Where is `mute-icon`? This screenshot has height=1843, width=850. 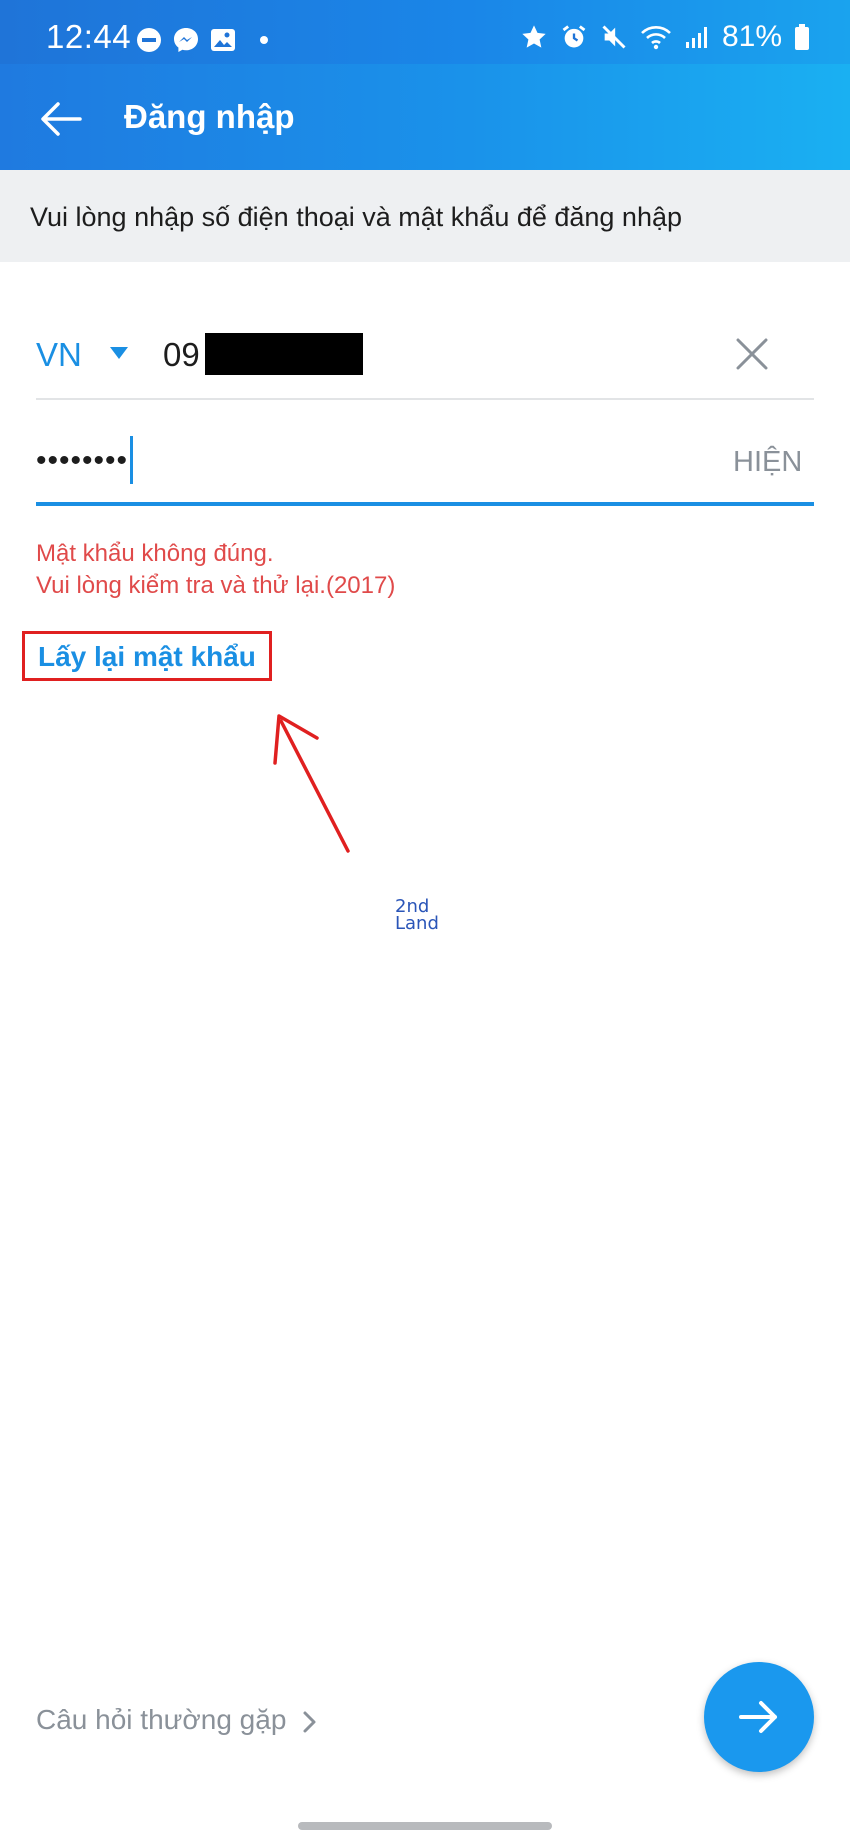 mute-icon is located at coordinates (614, 37).